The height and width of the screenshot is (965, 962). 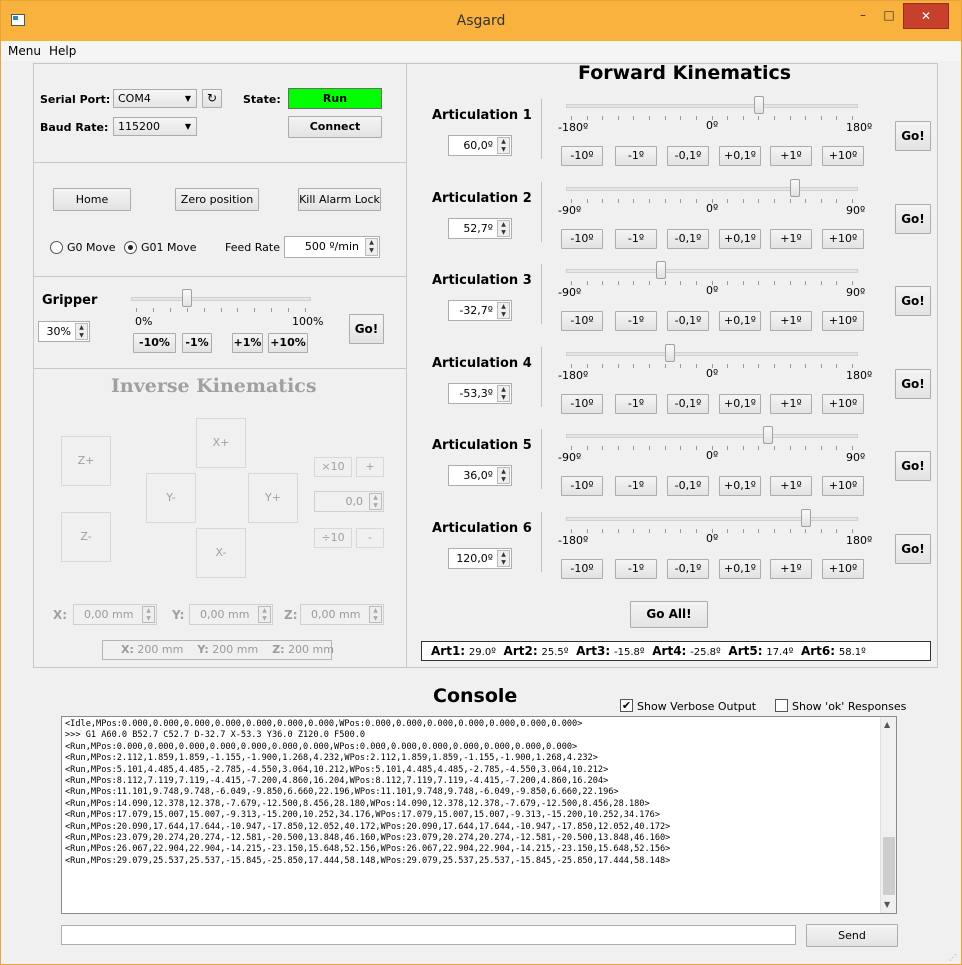 What do you see at coordinates (480, 228) in the screenshot?
I see `articulation-spinbox: 52,7º ▲ ▼` at bounding box center [480, 228].